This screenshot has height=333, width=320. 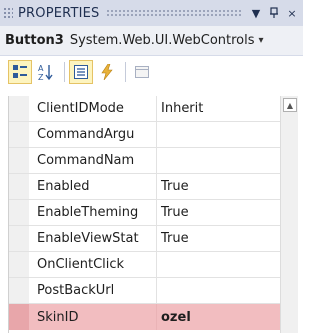 I want to click on vertical-scrollbar: ▲, so click(x=289, y=214).